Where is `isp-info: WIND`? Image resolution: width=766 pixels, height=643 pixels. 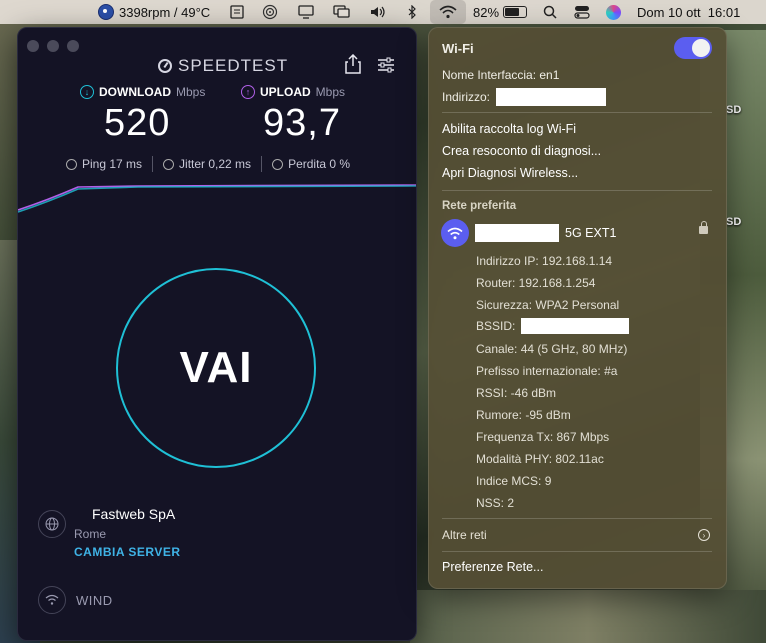
isp-info: WIND is located at coordinates (75, 600).